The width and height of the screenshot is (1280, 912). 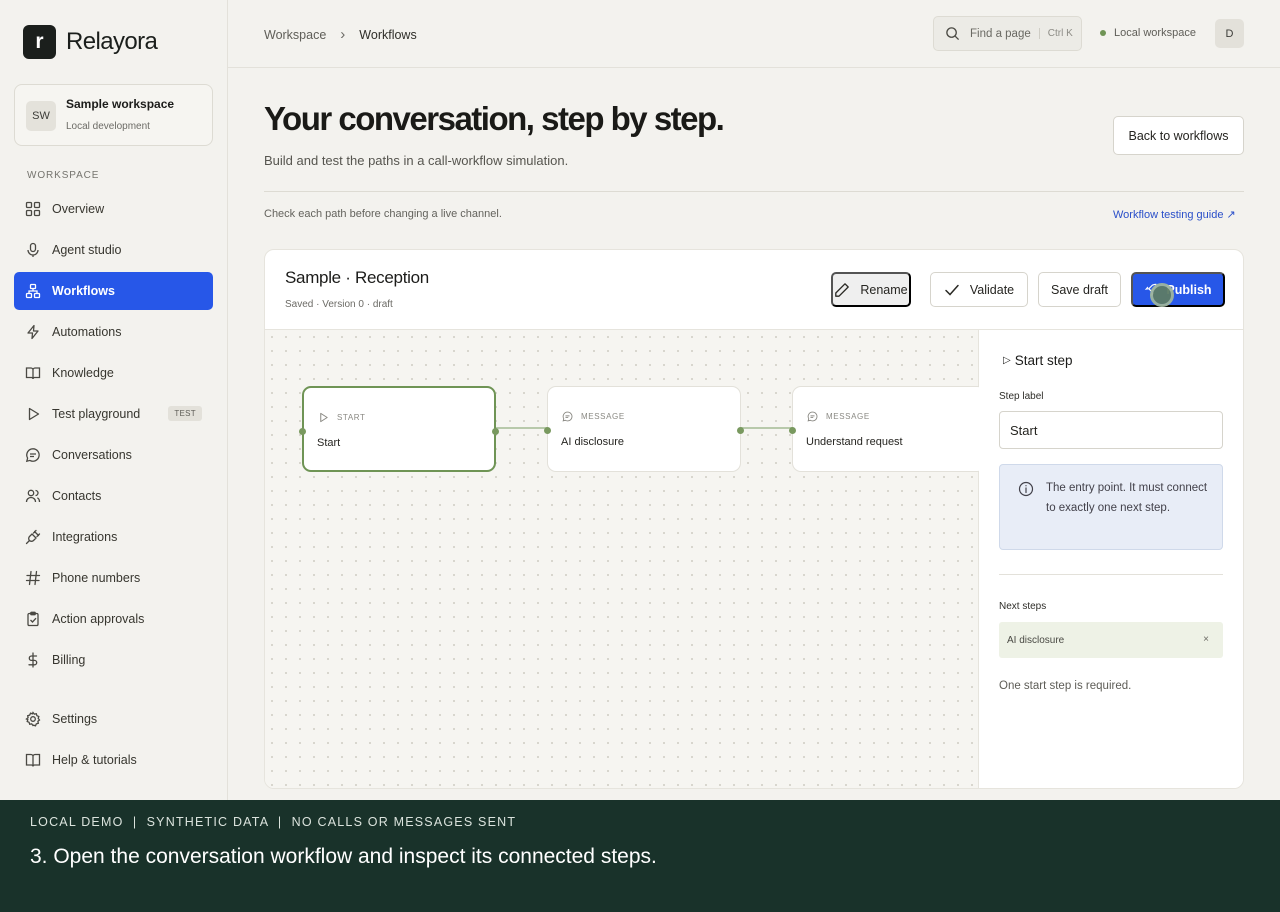 What do you see at coordinates (33, 660) in the screenshot?
I see `dollar-icon` at bounding box center [33, 660].